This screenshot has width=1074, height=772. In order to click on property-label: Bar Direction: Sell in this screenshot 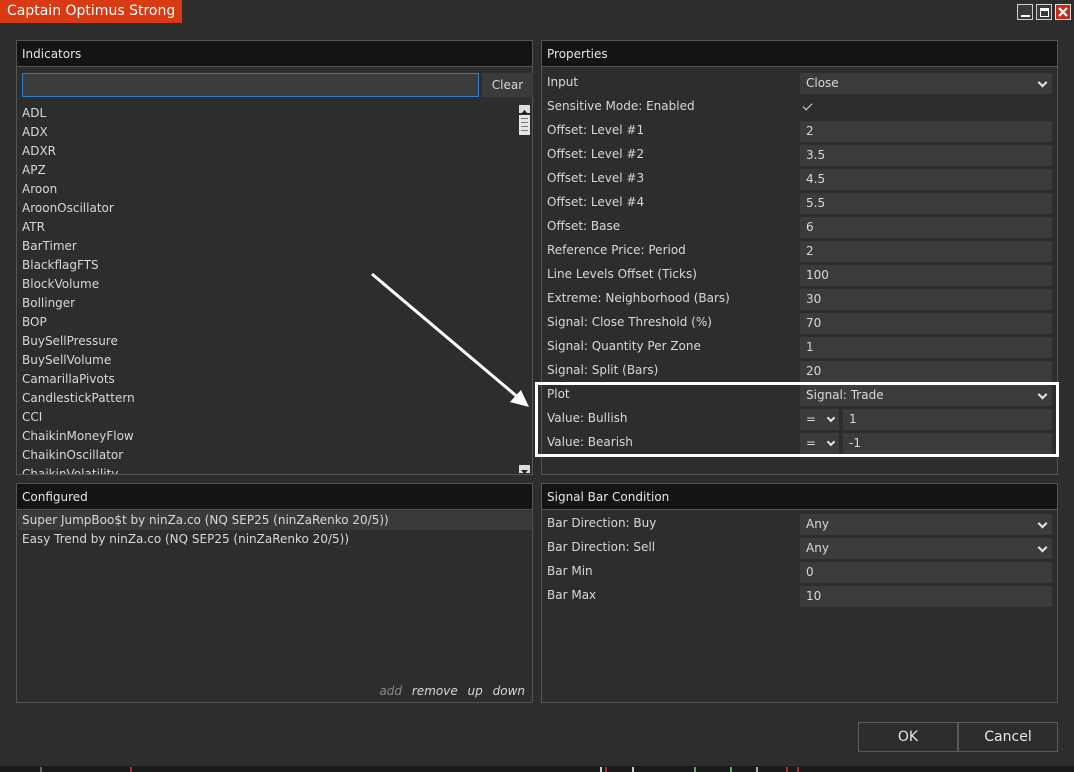, I will do `click(601, 547)`.